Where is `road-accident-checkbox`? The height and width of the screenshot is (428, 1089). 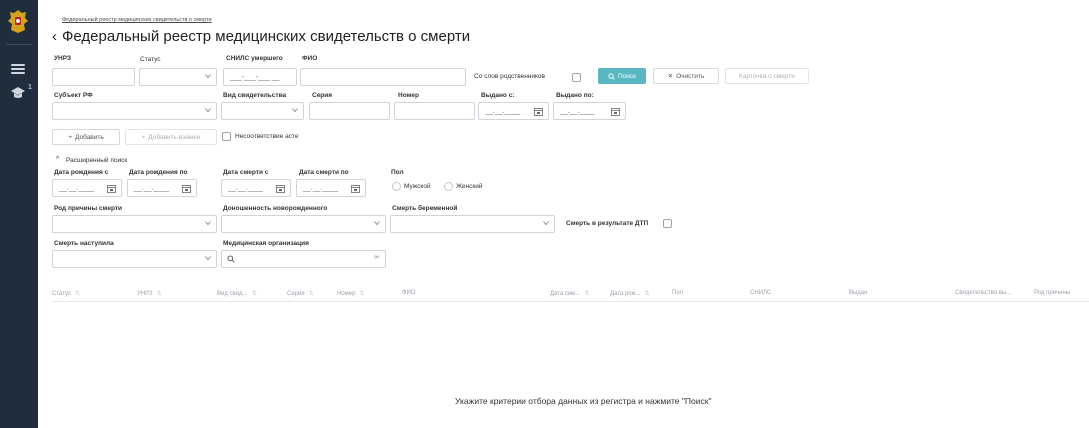
road-accident-checkbox is located at coordinates (667, 223).